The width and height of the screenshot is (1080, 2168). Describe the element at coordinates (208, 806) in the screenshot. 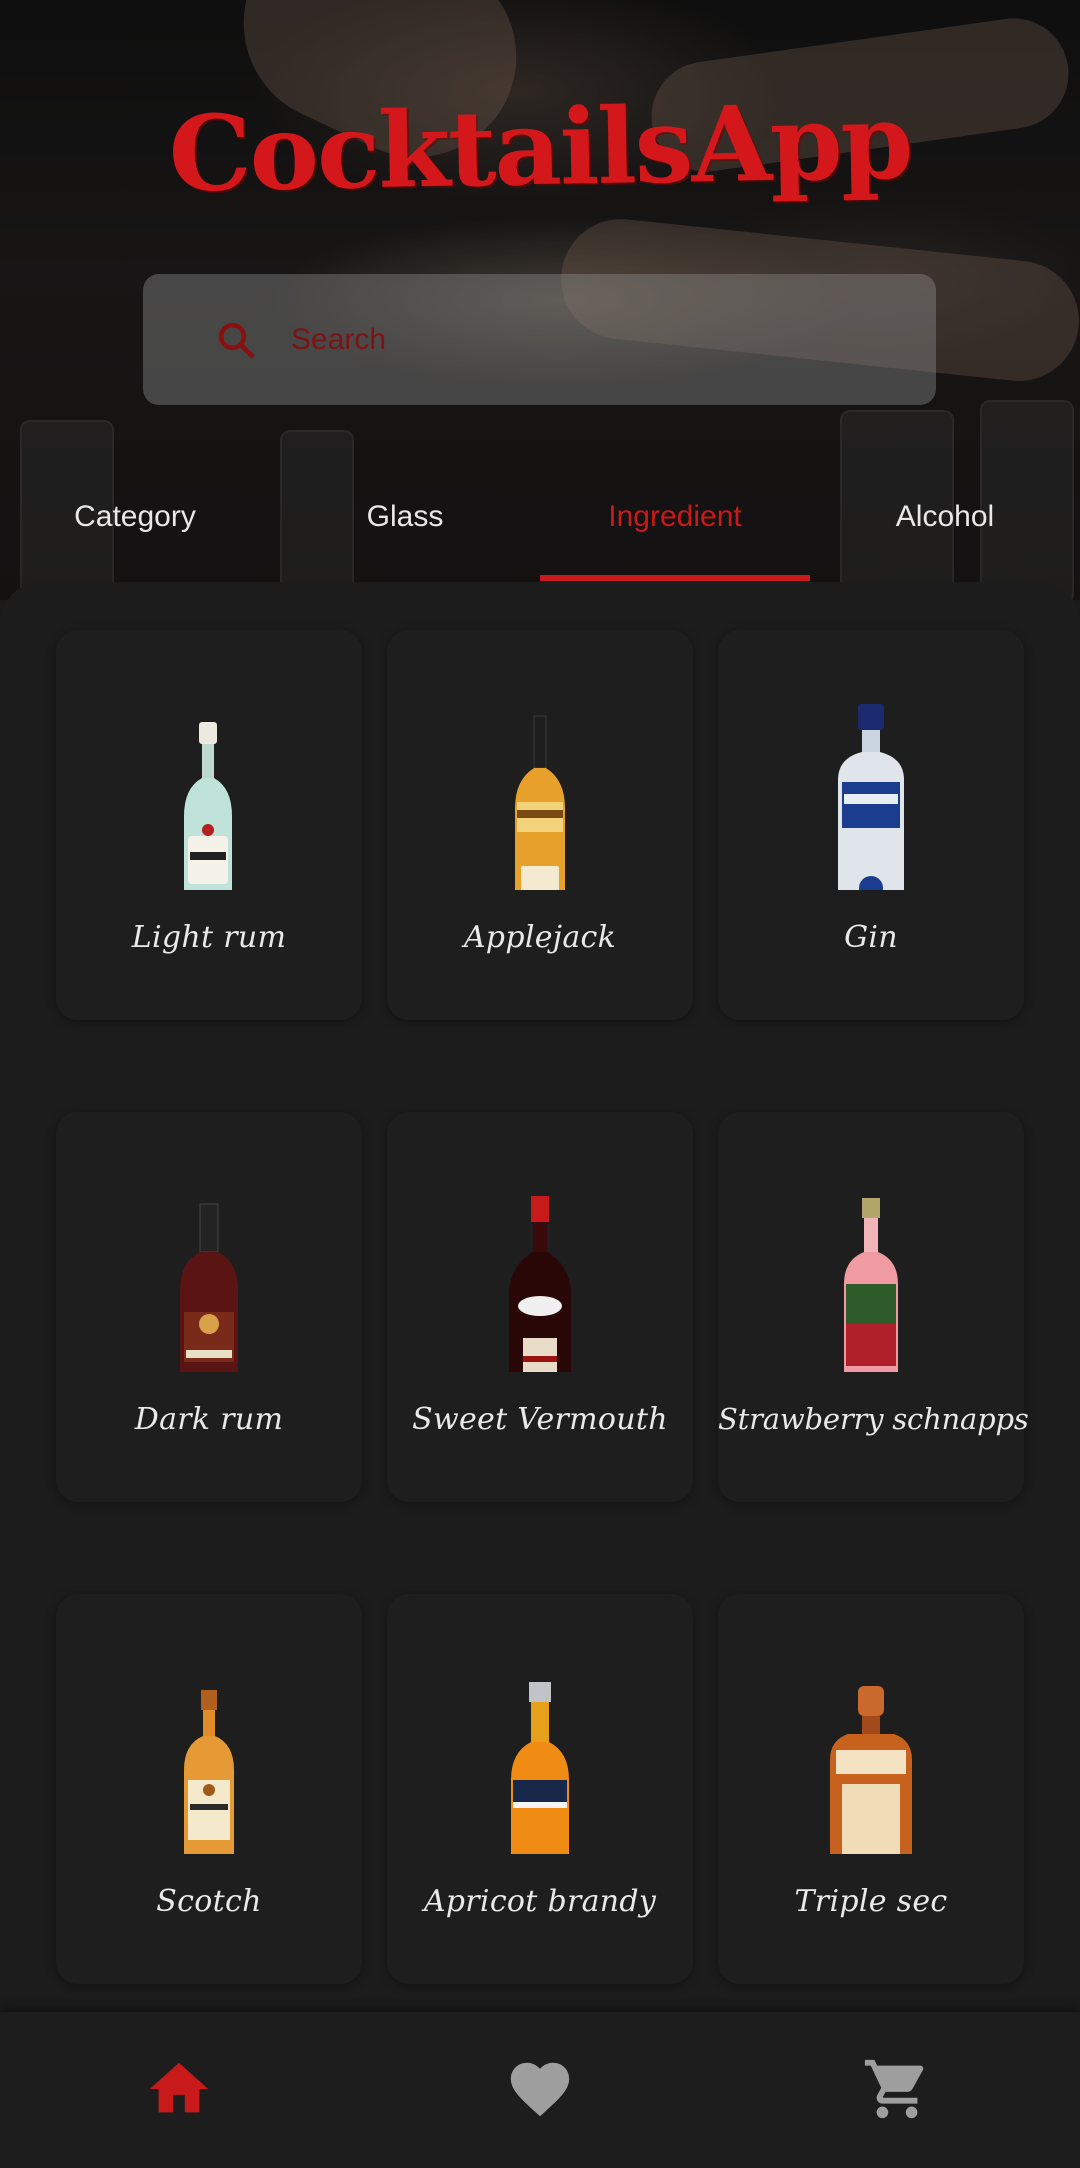

I see `clear-rum-bottle-icon` at that location.